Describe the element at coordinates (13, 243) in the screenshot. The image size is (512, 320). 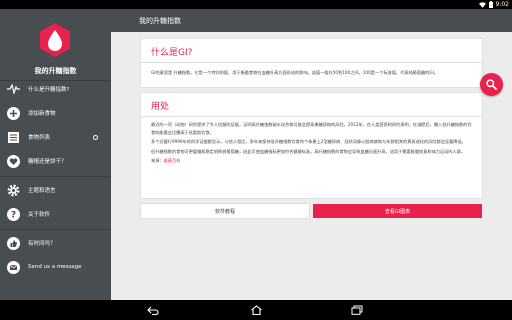
I see `thumbs-up-icon` at that location.